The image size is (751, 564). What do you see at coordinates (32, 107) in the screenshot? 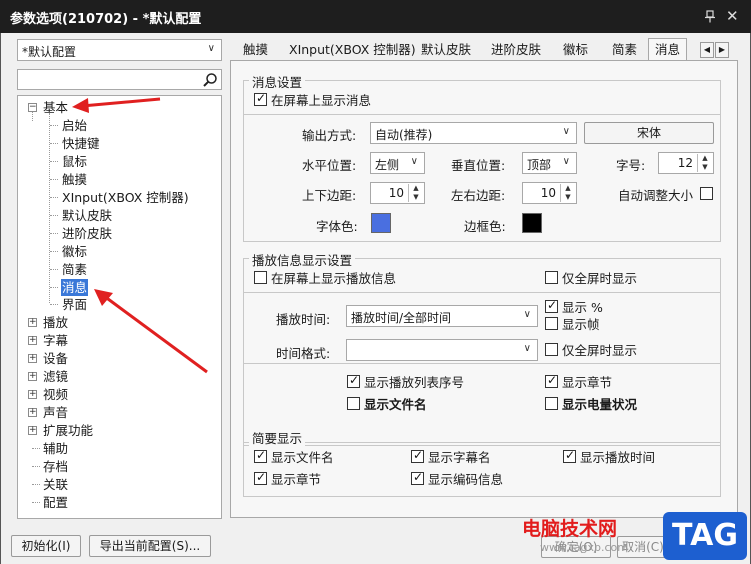
I see `collapse-icon: −` at bounding box center [32, 107].